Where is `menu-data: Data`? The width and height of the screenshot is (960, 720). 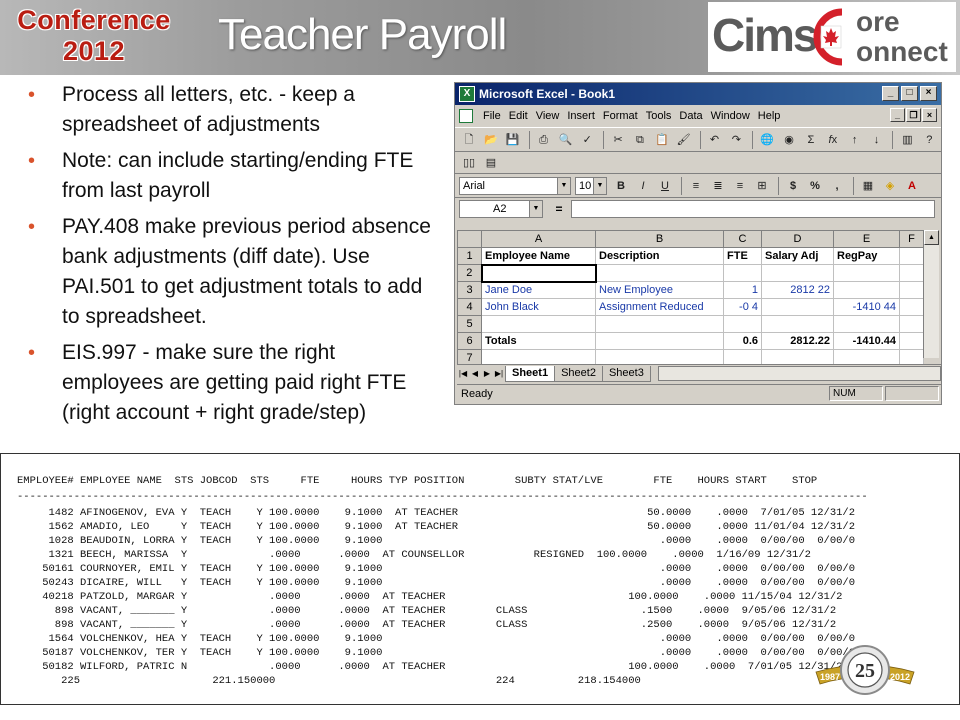
menu-data: Data is located at coordinates (690, 116).